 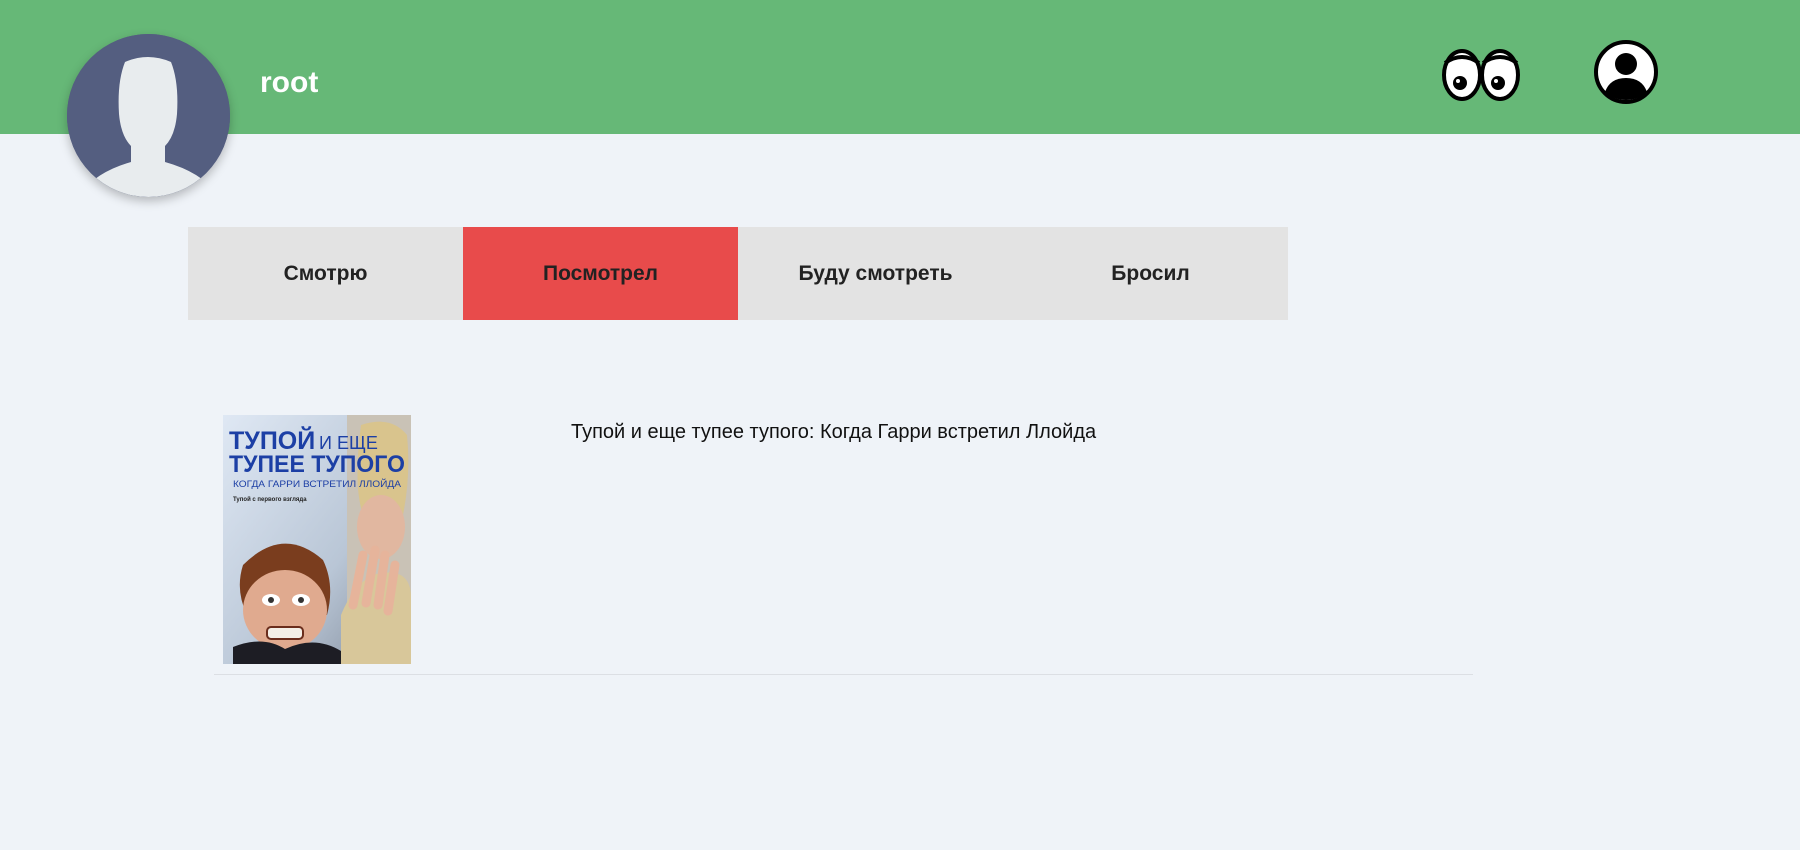 What do you see at coordinates (600, 273) in the screenshot?
I see `tab-watched: Посмотрел` at bounding box center [600, 273].